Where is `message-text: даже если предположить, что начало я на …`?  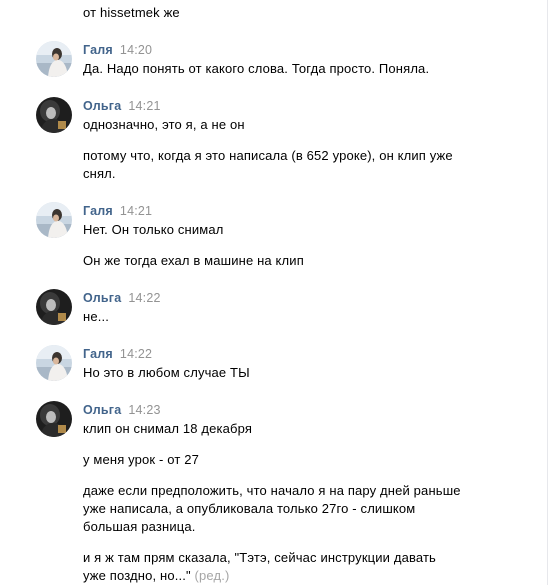 message-text: даже если предположить, что начало я на … is located at coordinates (272, 509).